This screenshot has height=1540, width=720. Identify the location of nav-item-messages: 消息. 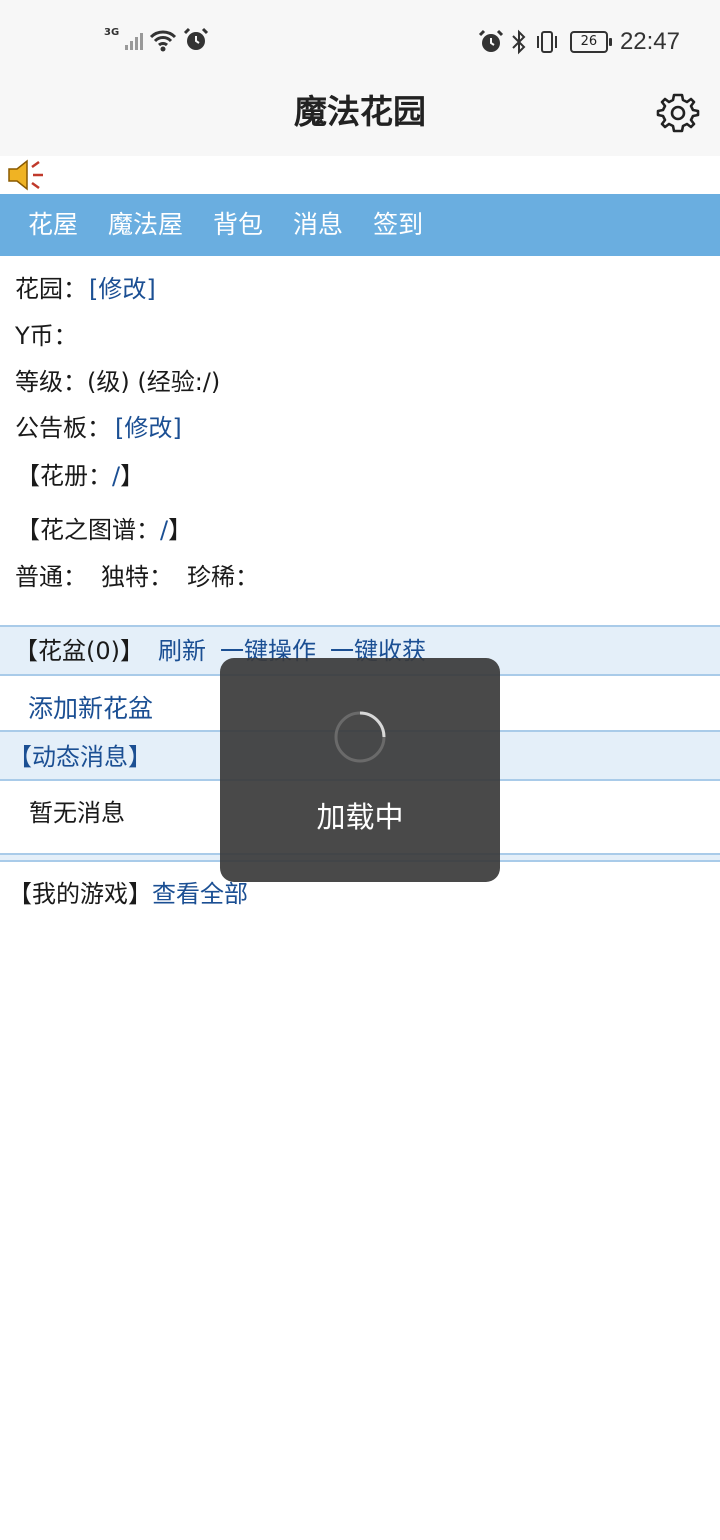
(318, 225).